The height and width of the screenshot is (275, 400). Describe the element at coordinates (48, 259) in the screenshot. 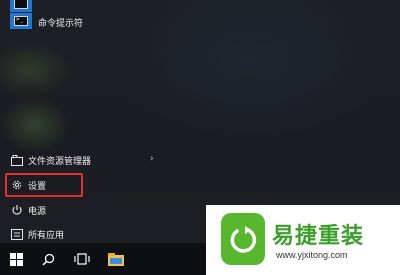

I see `search-icon` at that location.